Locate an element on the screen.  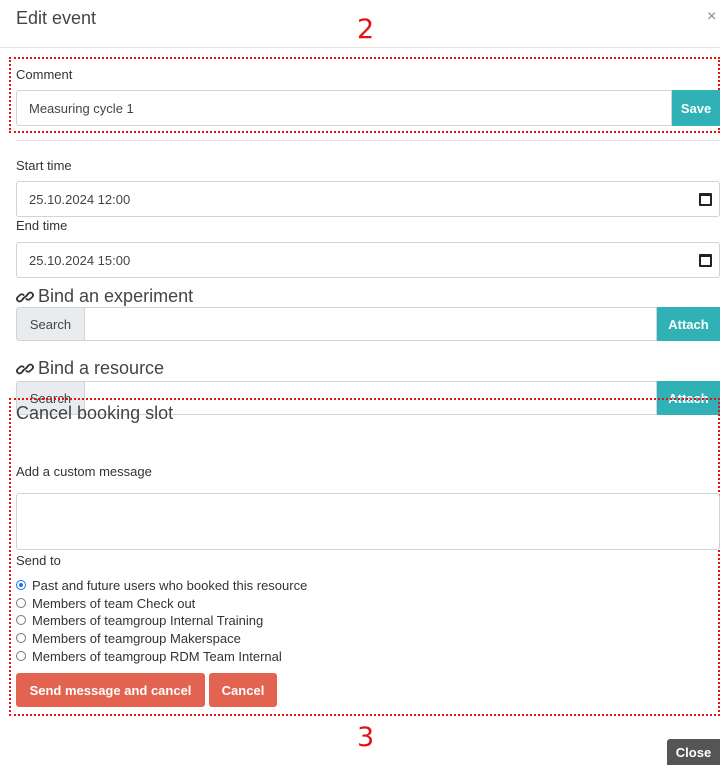
recipient-option: Members of teamgroup Internal Training is located at coordinates (140, 620).